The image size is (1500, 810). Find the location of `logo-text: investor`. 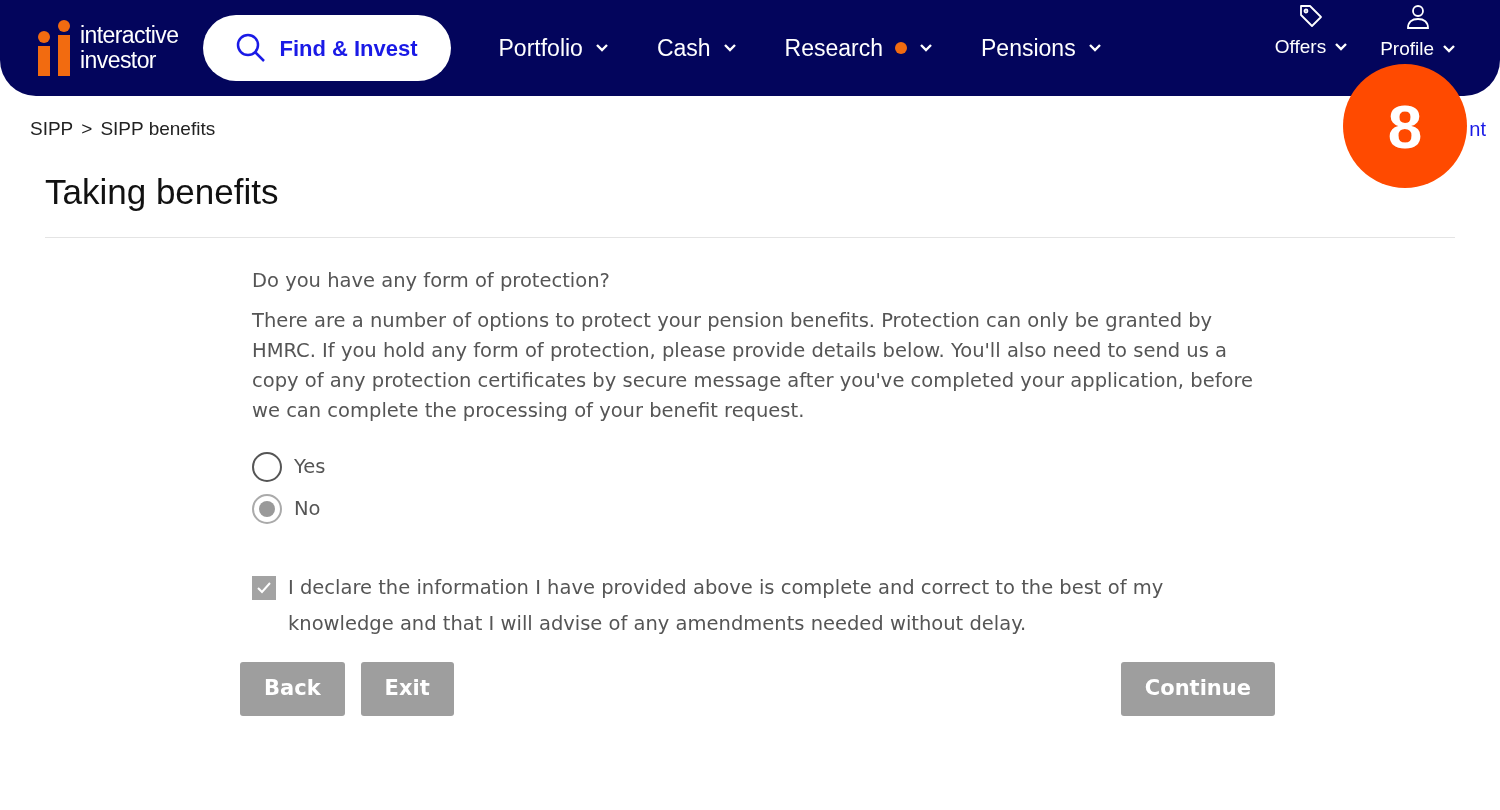

logo-text: investor is located at coordinates (118, 60).